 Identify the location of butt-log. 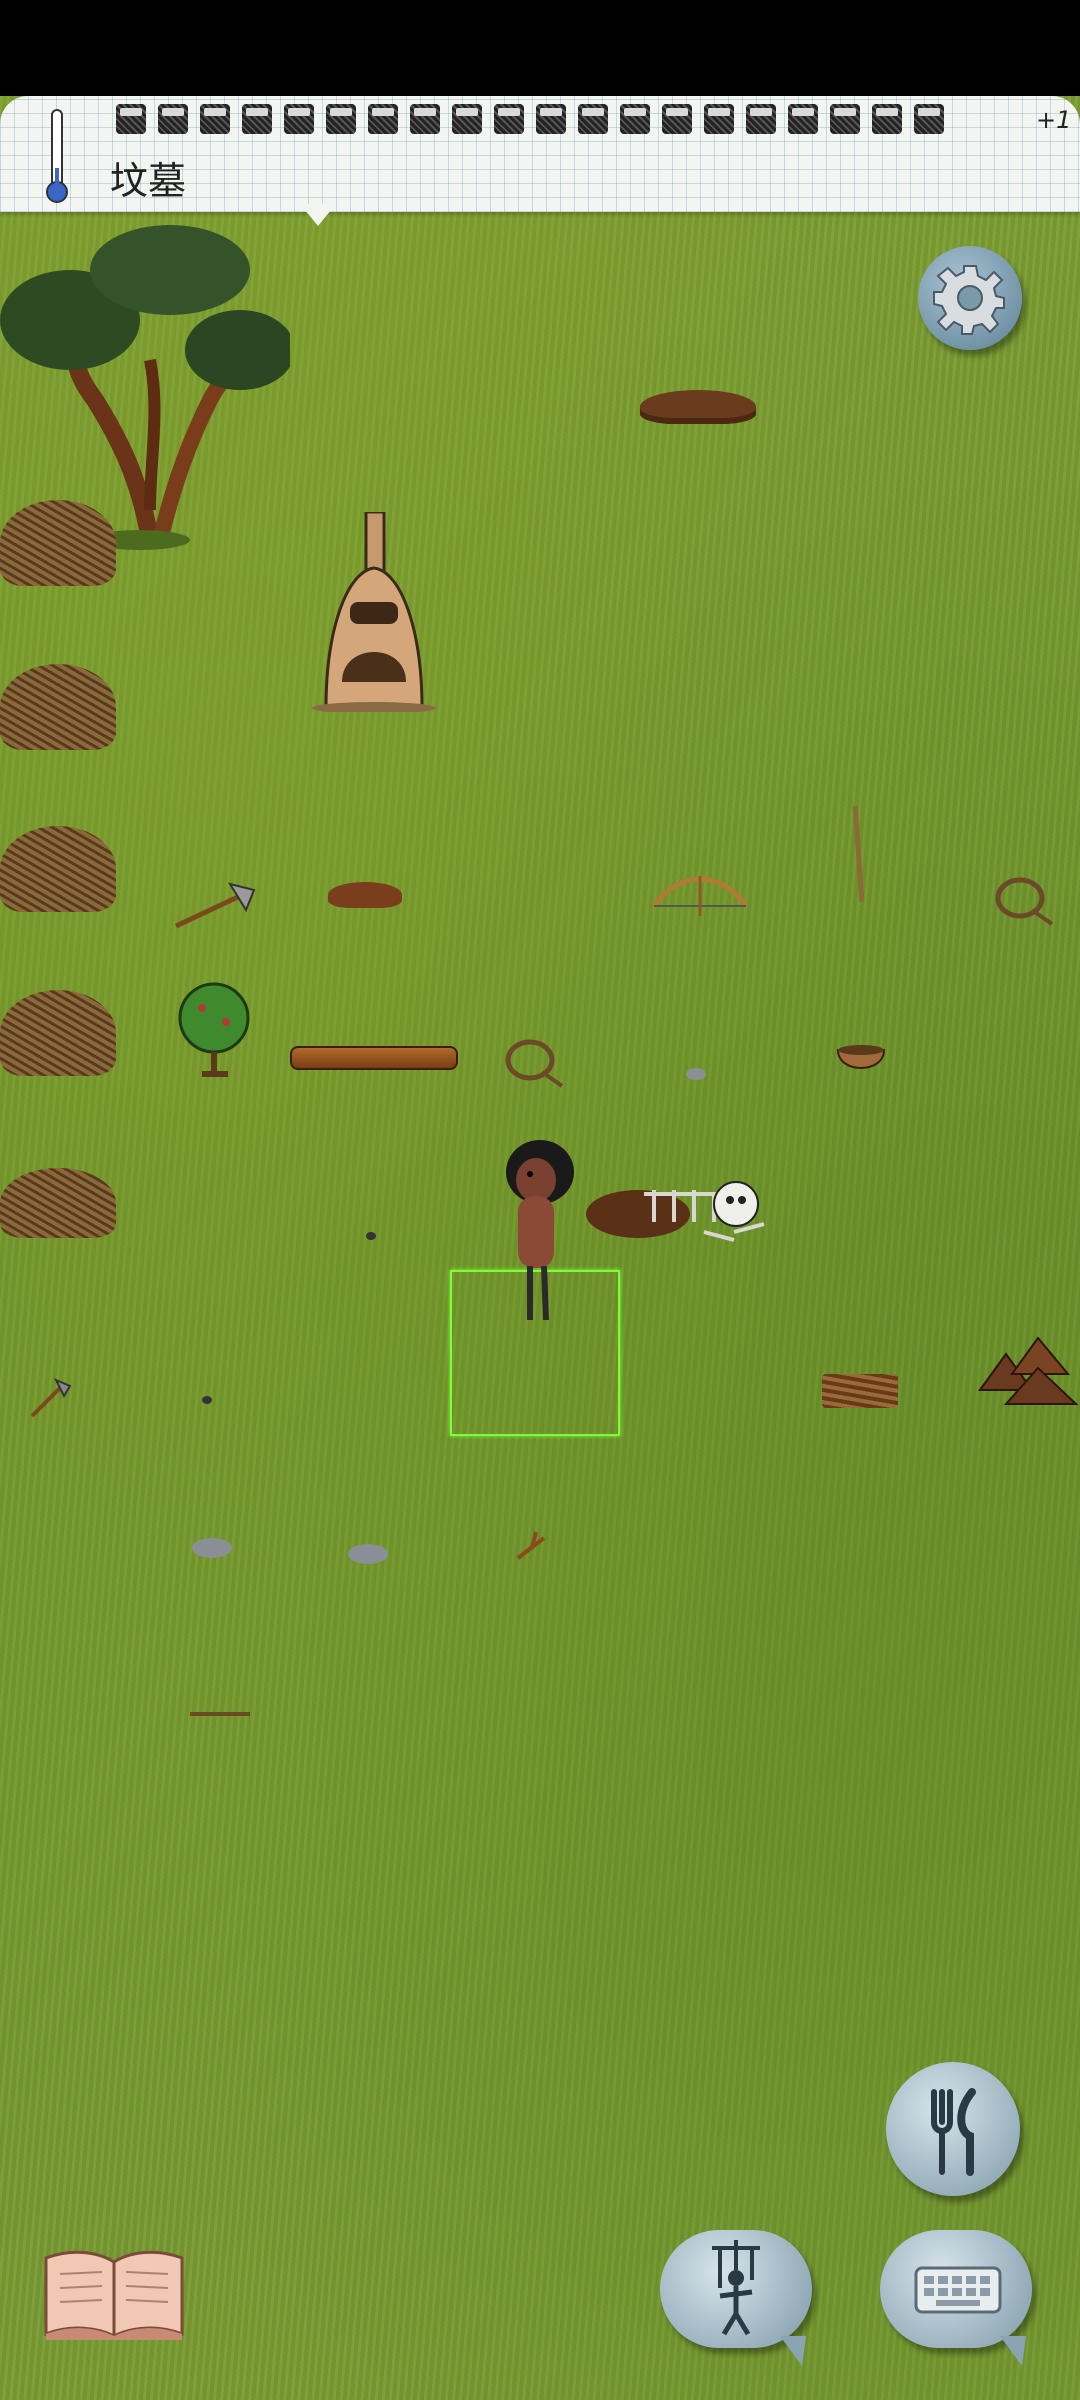
(374, 1058).